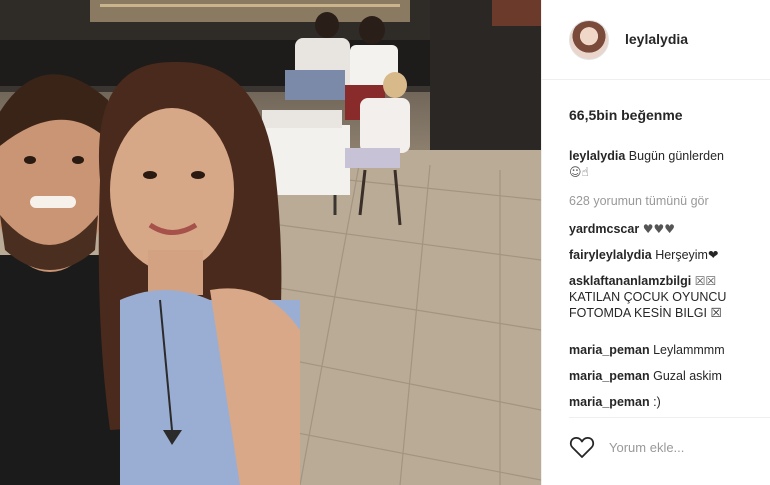 The image size is (770, 485). Describe the element at coordinates (604, 229) in the screenshot. I see `comment-username: yardmcscar` at that location.